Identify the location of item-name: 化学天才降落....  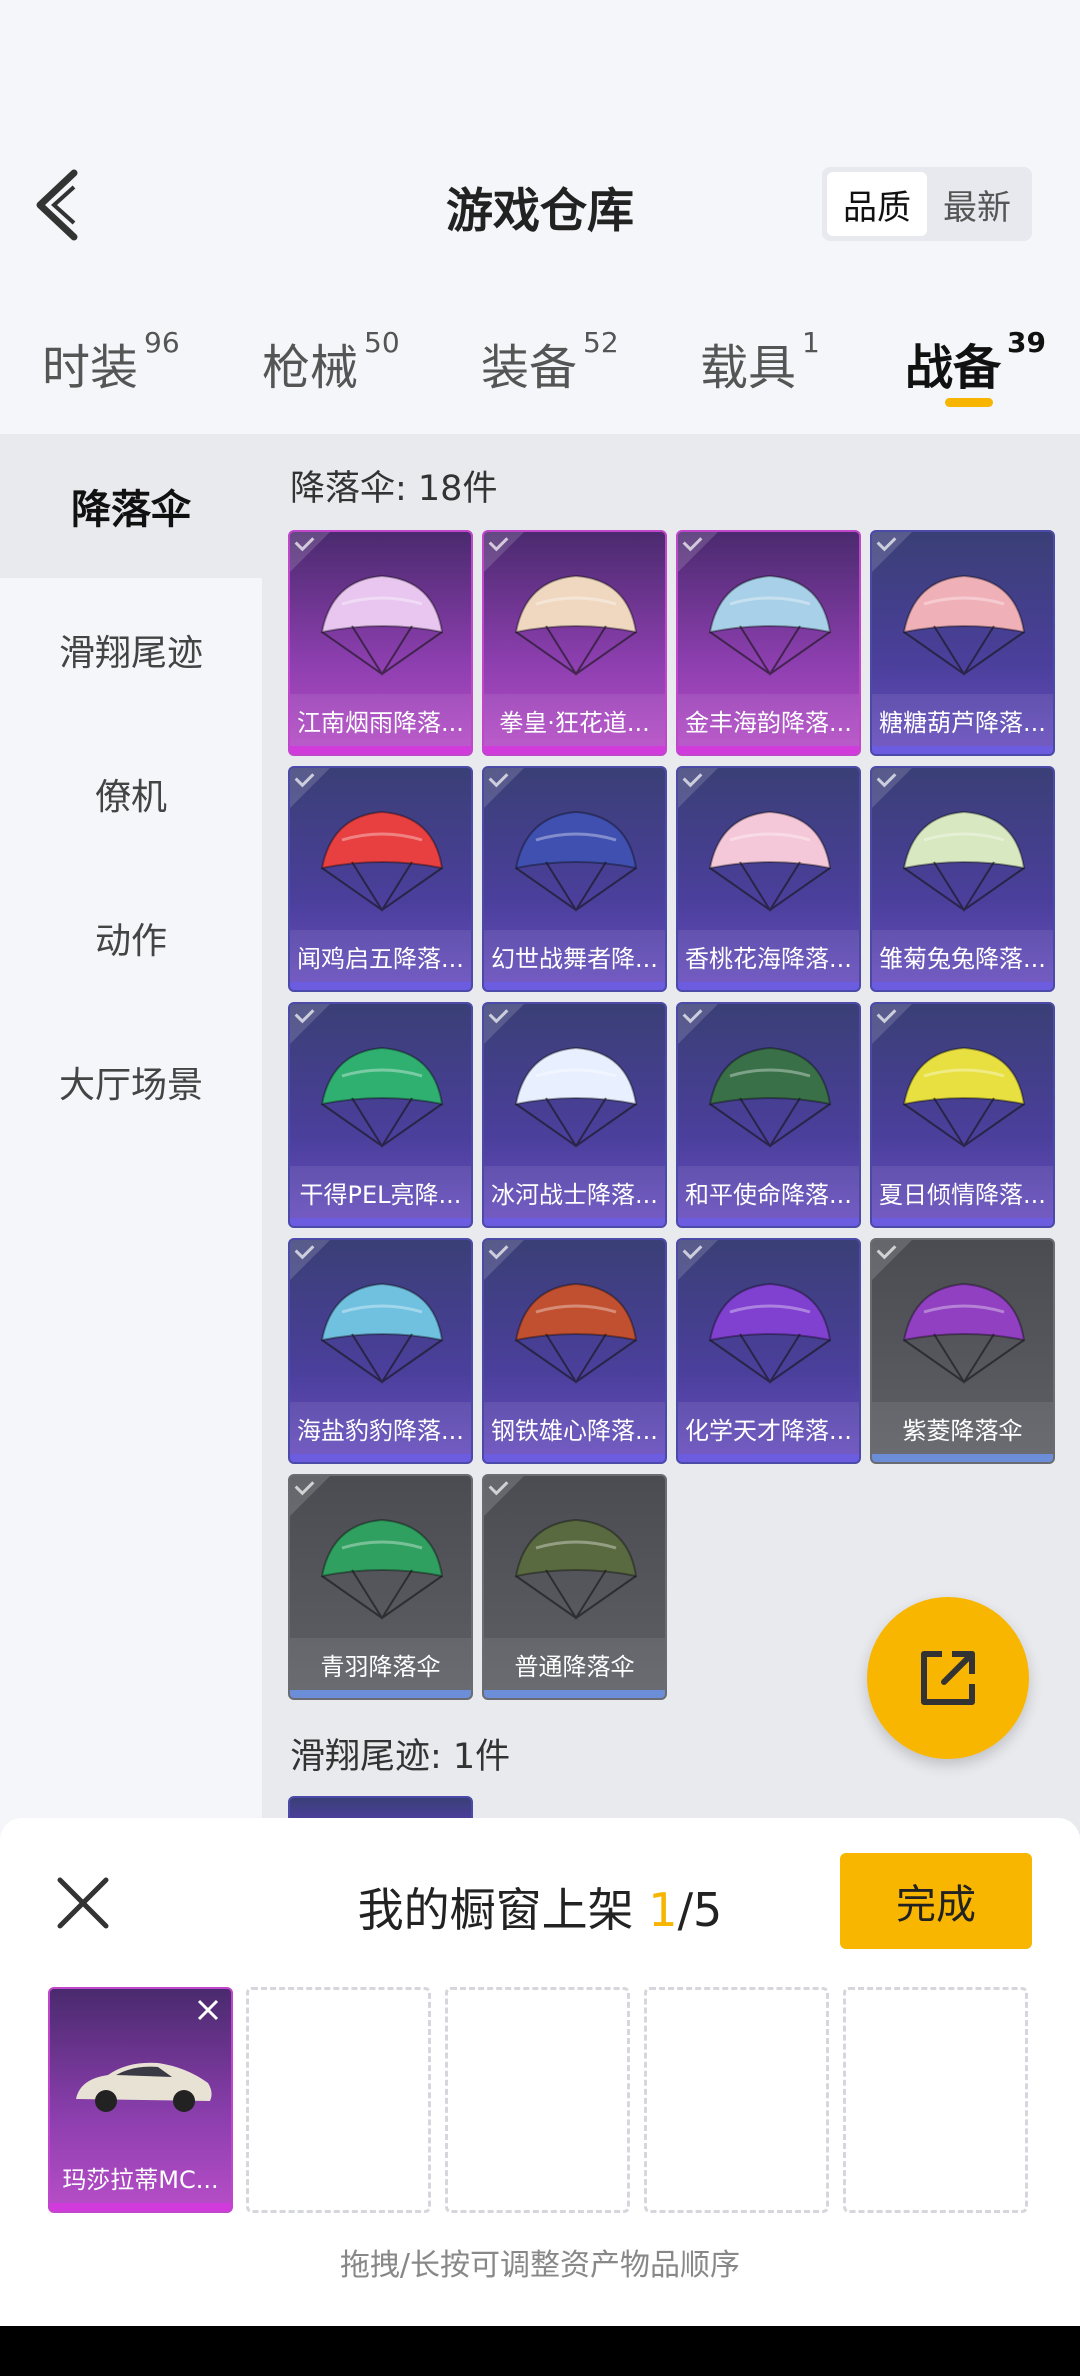
(768, 1428).